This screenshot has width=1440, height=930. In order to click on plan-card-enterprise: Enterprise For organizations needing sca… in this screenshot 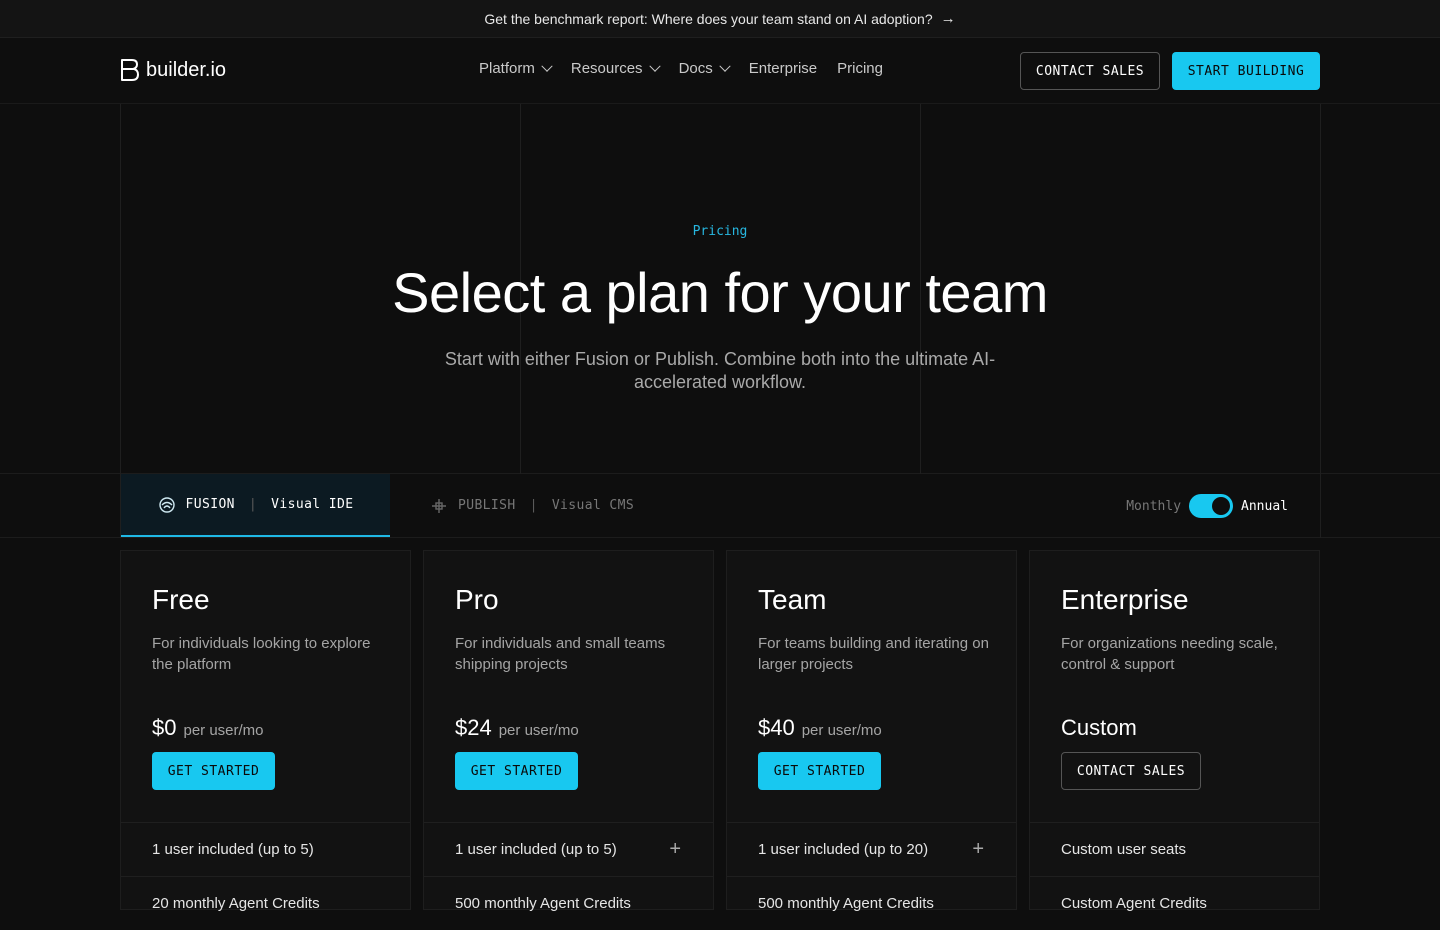, I will do `click(1174, 731)`.